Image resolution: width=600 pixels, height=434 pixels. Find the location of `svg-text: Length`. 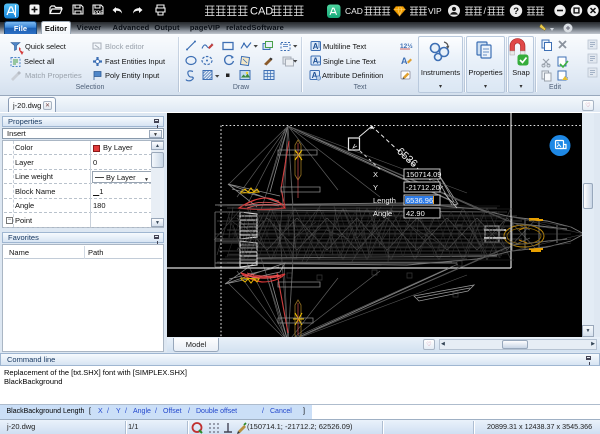

svg-text: Length is located at coordinates (384, 200).